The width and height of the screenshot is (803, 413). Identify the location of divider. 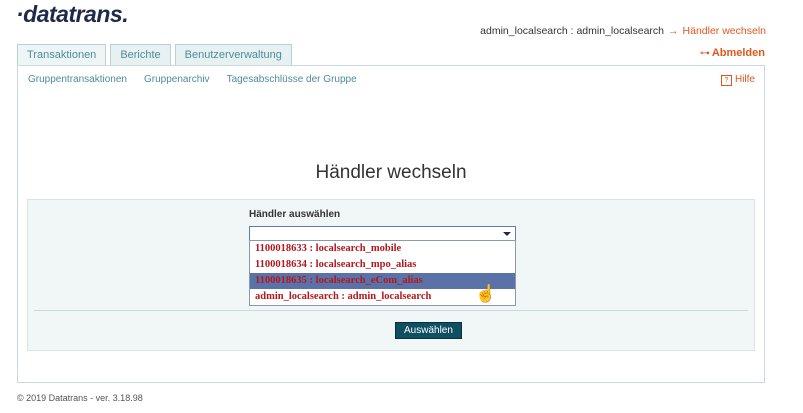
(391, 310).